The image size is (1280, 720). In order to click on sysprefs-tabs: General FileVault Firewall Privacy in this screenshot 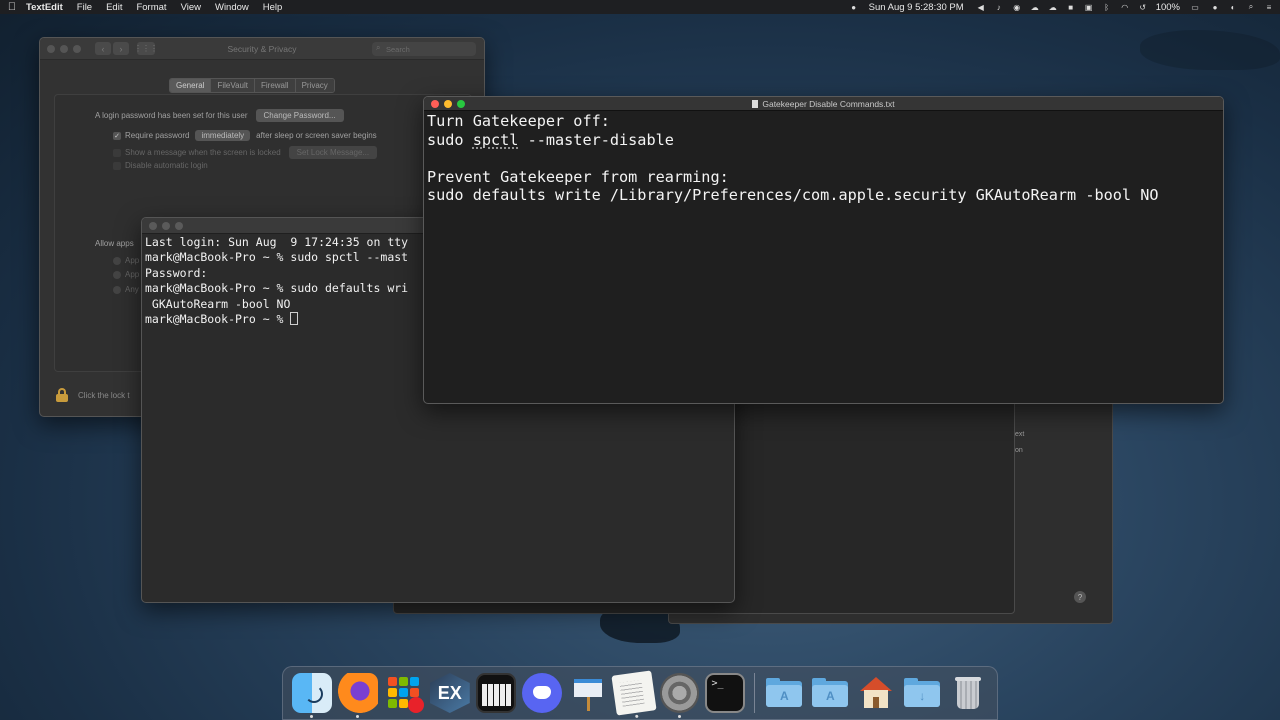, I will do `click(252, 85)`.